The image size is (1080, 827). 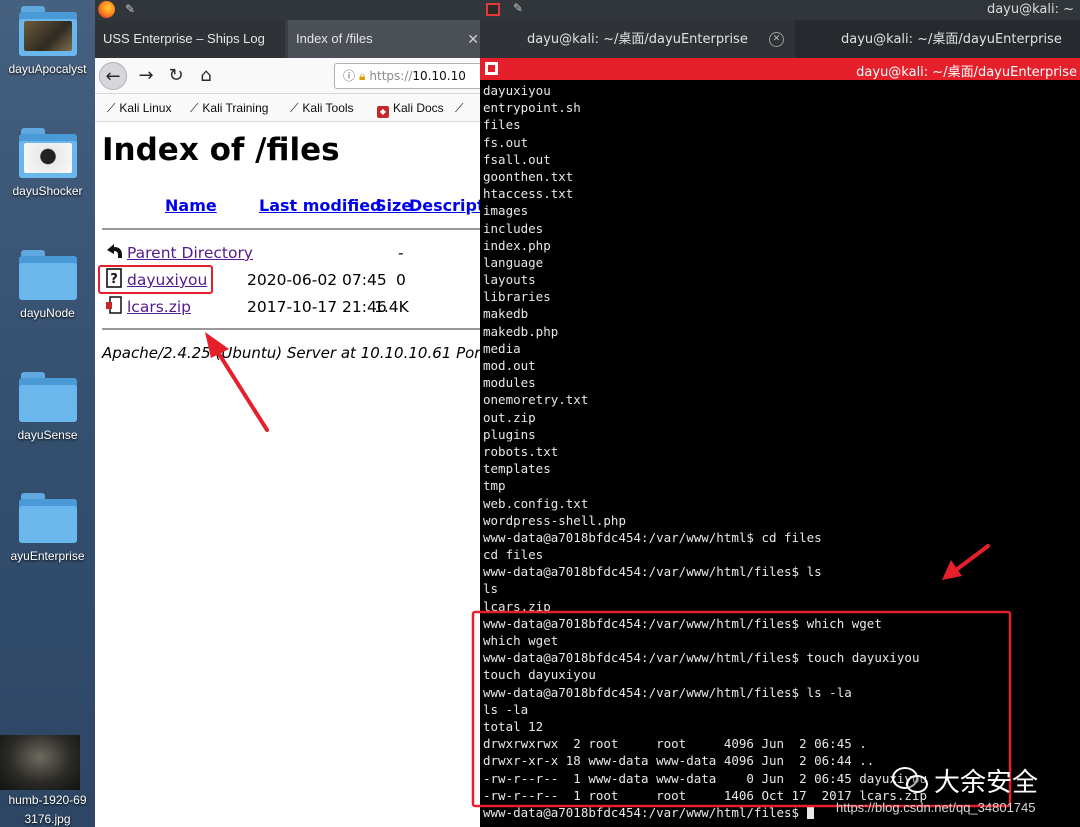 What do you see at coordinates (936, 807) in the screenshot?
I see `watermark-url: https://blog.csdn.net/qq_34801745` at bounding box center [936, 807].